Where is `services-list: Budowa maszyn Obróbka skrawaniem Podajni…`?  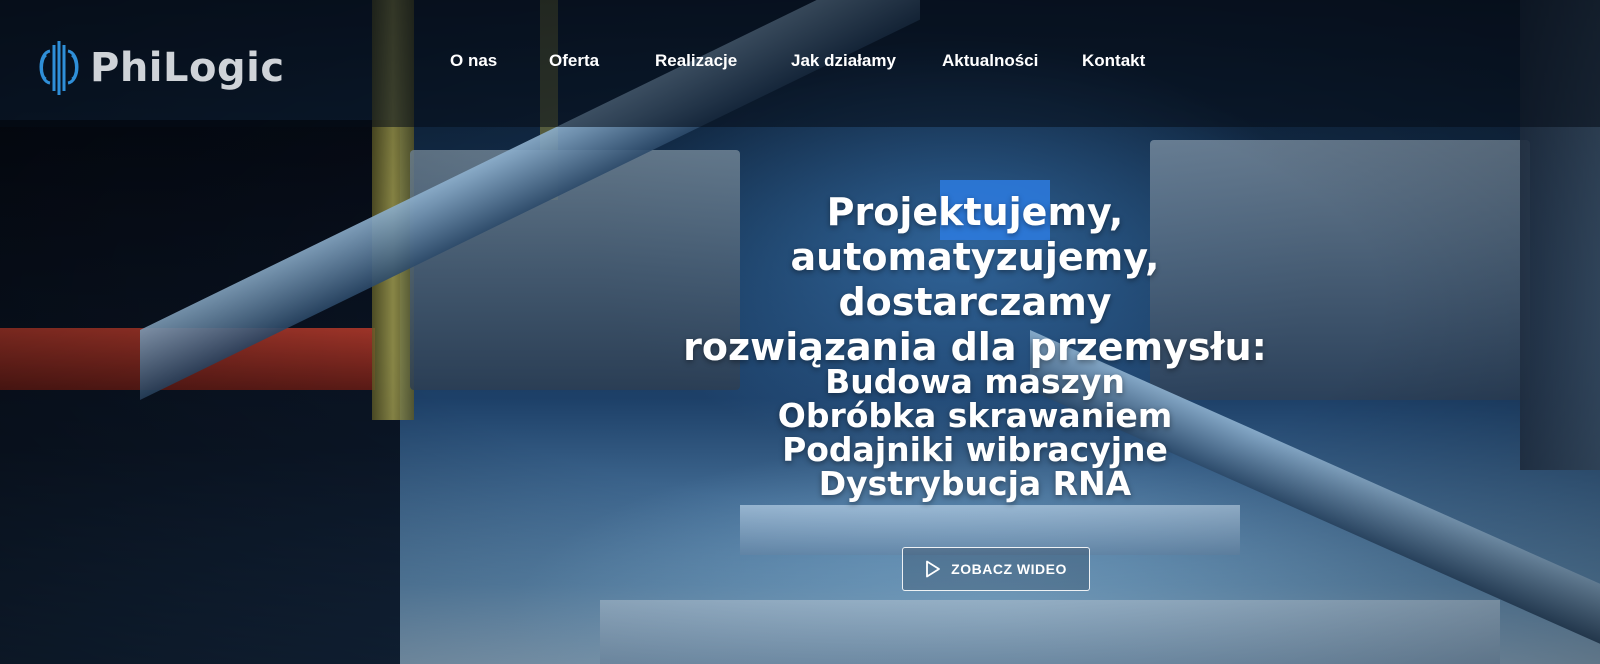 services-list: Budowa maszyn Obróbka skrawaniem Podajni… is located at coordinates (975, 433).